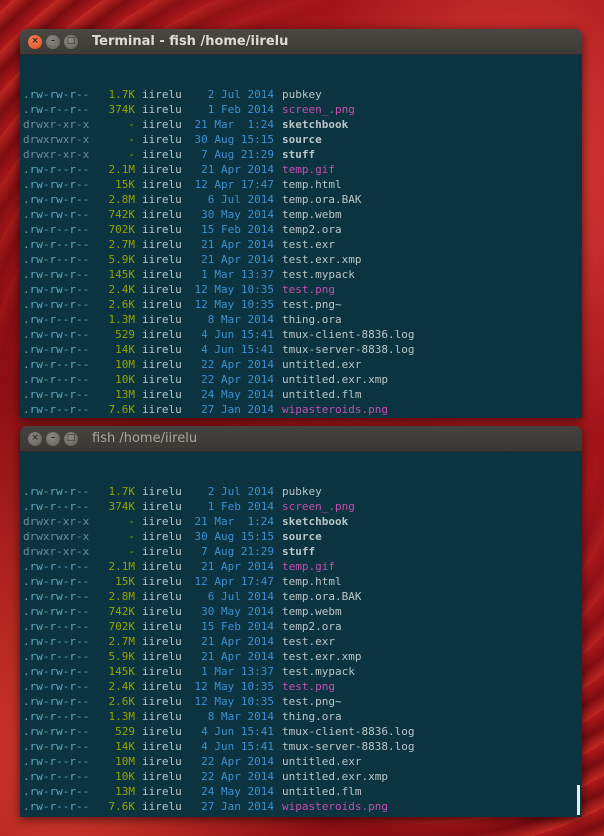  Describe the element at coordinates (305, 417) in the screenshot. I see `file-name: yes.ora` at that location.